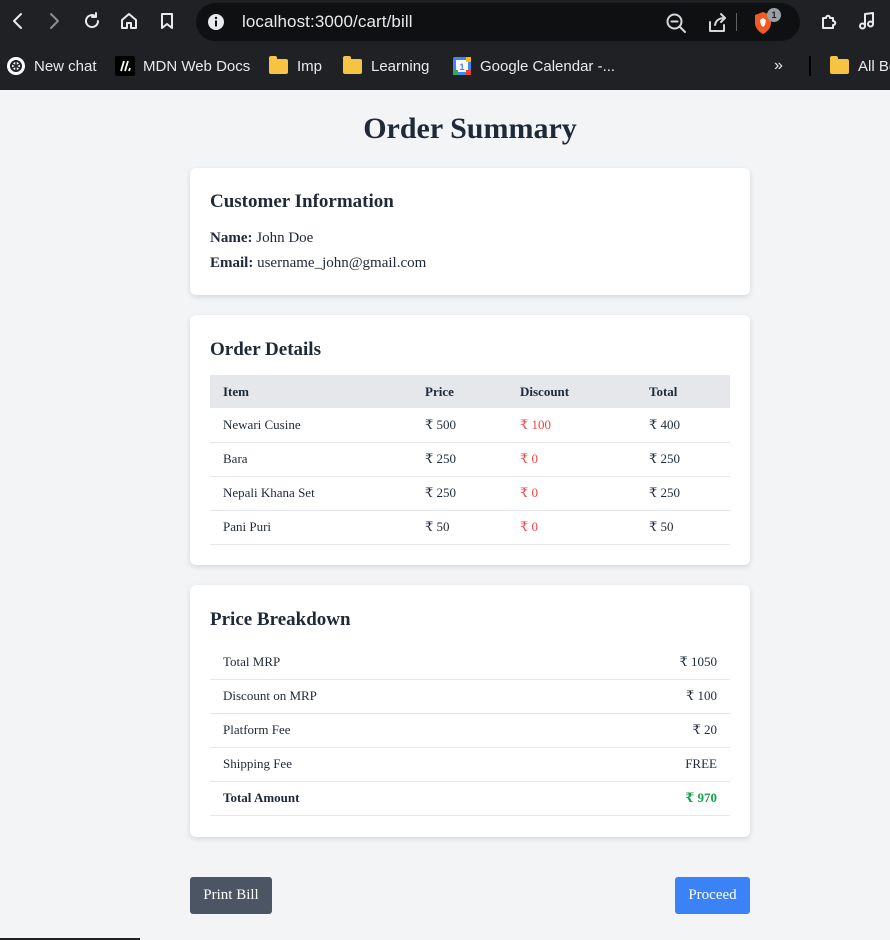  I want to click on item-discount: ₹ 100, so click(571, 425).